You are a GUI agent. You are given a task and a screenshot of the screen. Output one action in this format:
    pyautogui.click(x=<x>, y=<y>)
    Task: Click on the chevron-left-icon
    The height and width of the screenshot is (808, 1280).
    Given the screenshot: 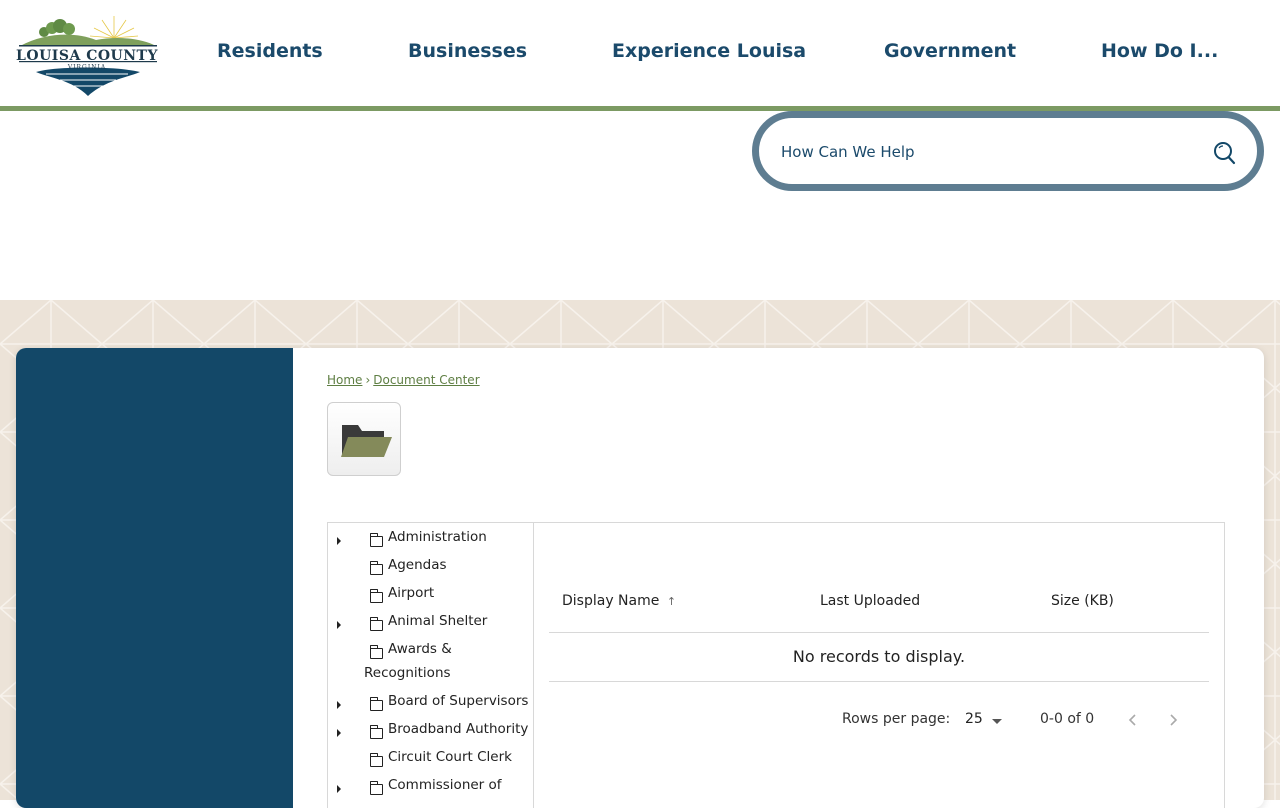 What is the action you would take?
    pyautogui.click(x=1132, y=720)
    